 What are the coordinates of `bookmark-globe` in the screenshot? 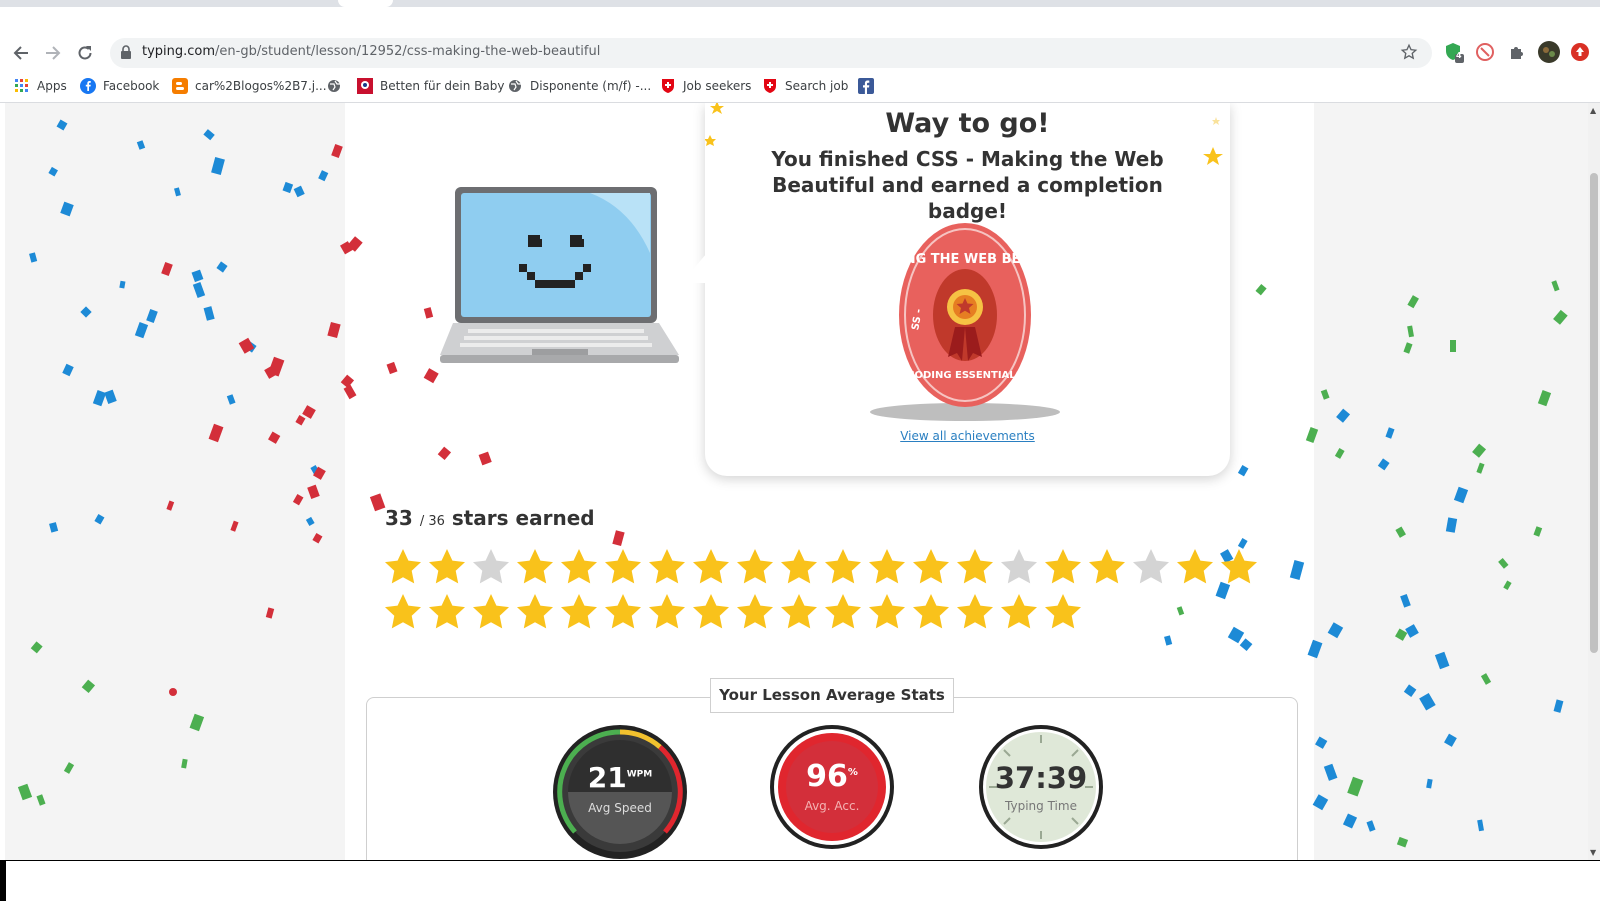 It's located at (337, 86).